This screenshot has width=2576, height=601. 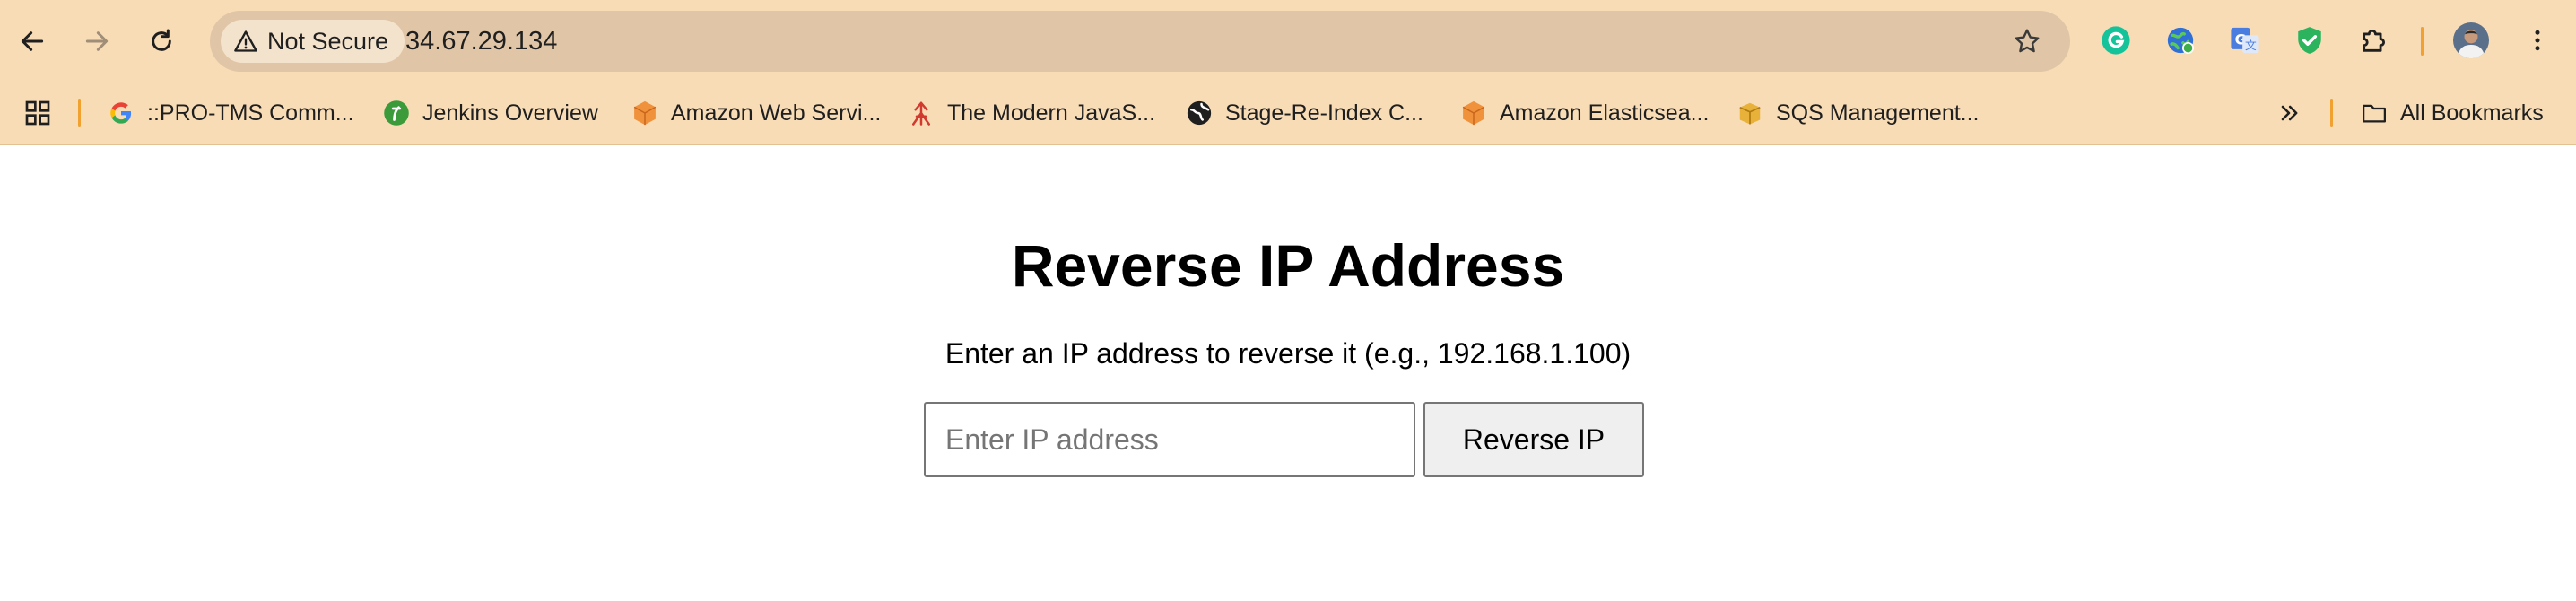 I want to click on extensions-button, so click(x=2374, y=40).